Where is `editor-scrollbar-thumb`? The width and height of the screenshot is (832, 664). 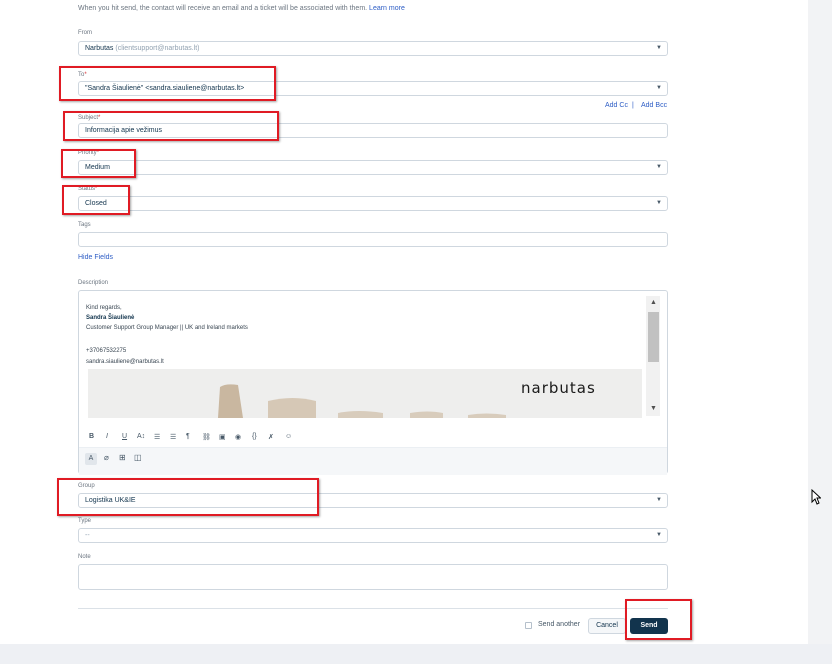
editor-scrollbar-thumb is located at coordinates (653, 337).